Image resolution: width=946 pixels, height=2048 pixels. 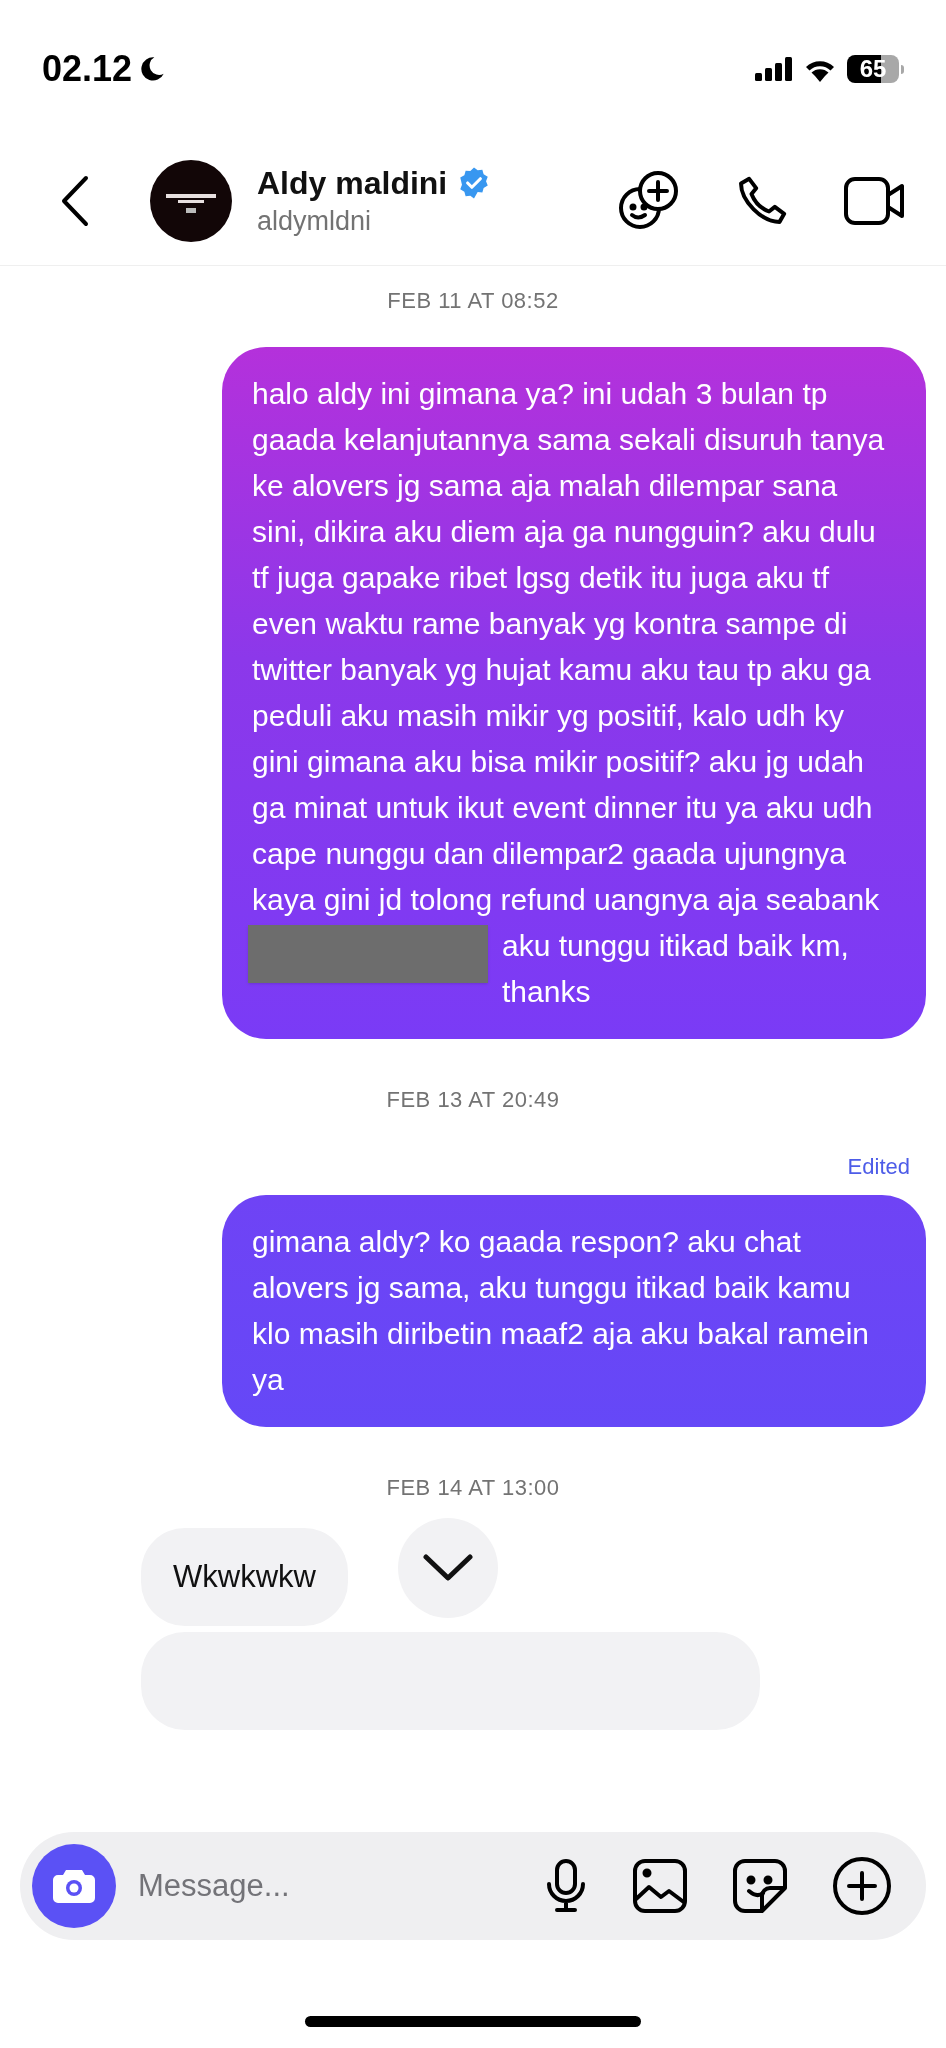 I want to click on edited-label: Edited, so click(x=878, y=1167).